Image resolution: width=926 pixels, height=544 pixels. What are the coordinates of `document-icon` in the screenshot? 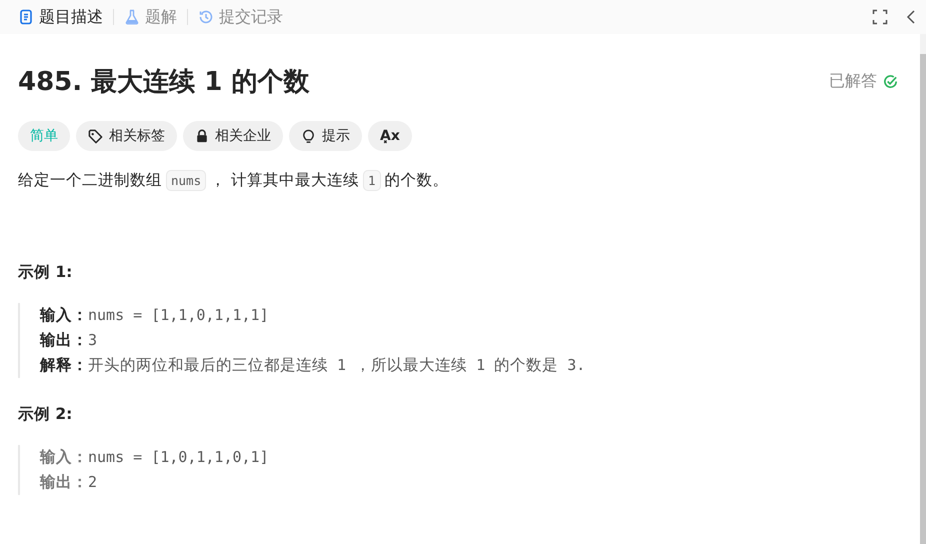 It's located at (26, 17).